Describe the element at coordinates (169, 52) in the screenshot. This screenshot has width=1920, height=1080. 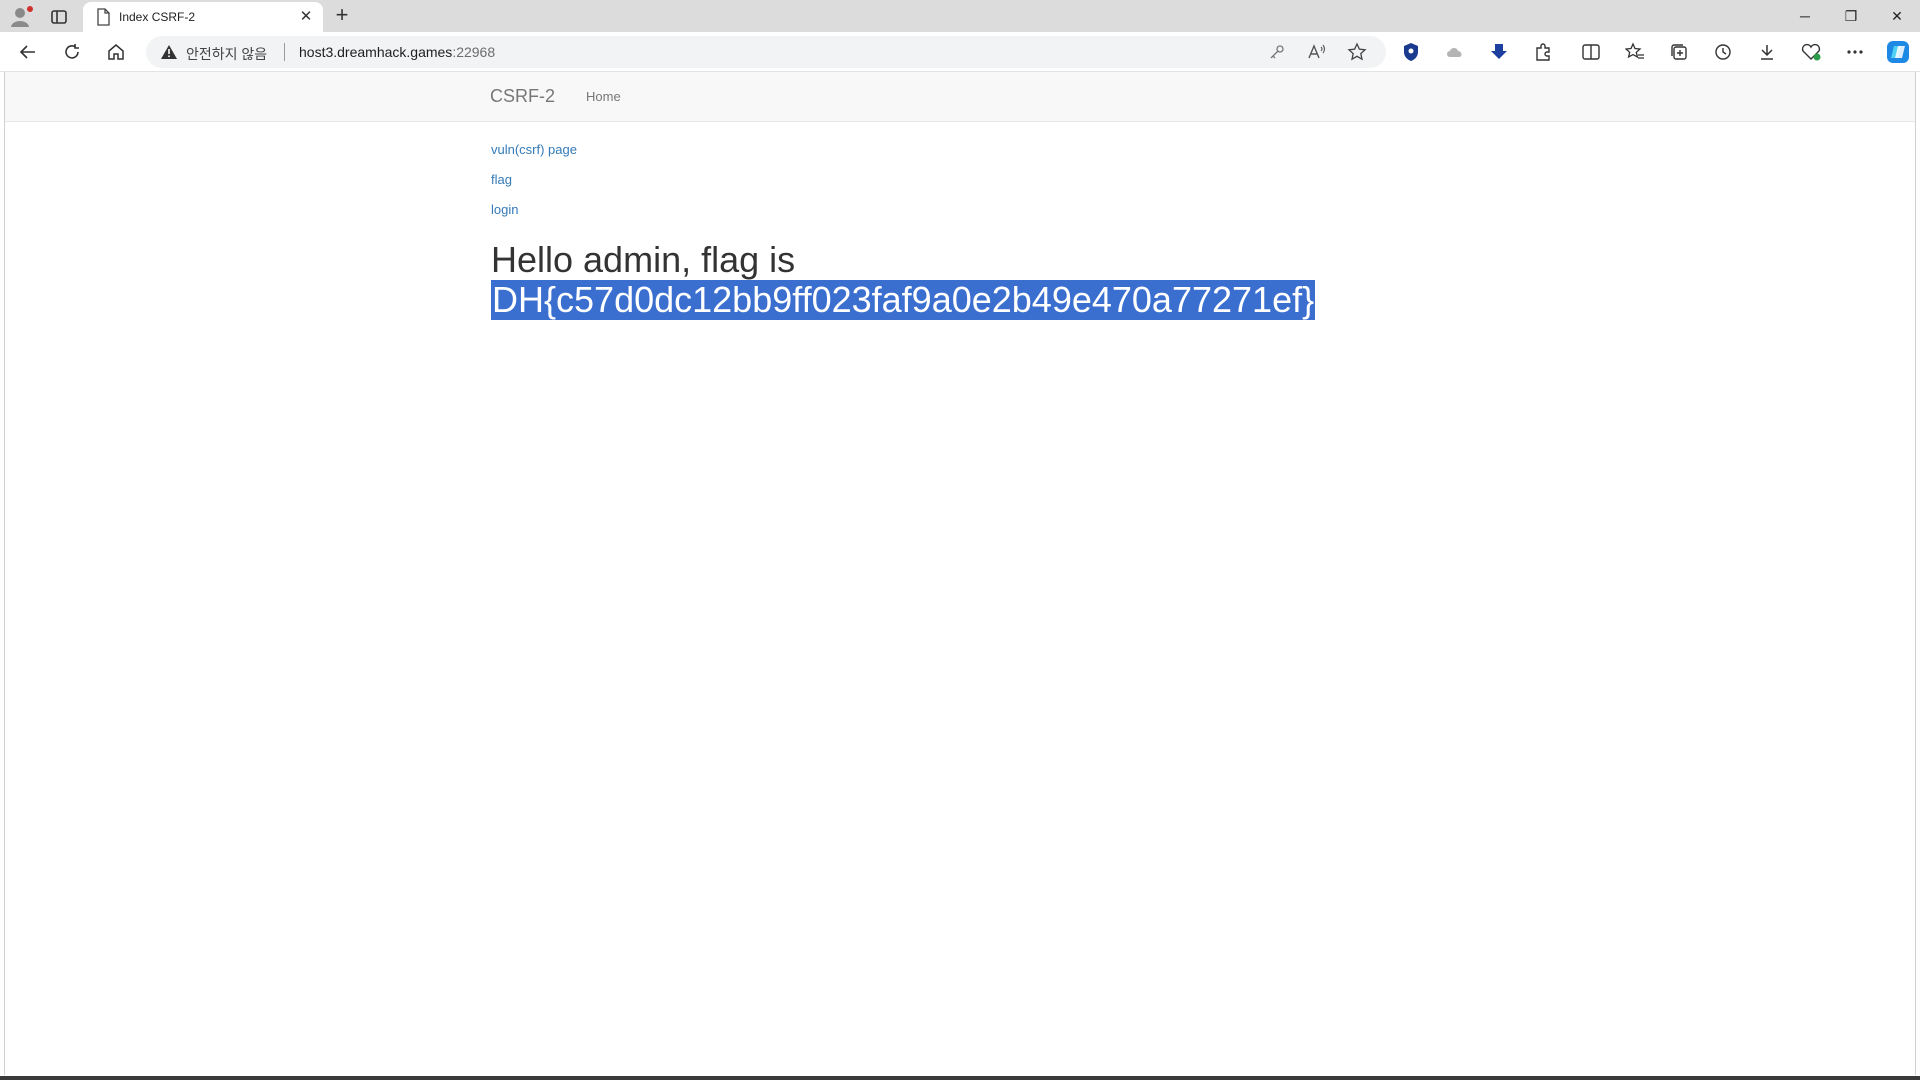
I see `warning-icon` at that location.